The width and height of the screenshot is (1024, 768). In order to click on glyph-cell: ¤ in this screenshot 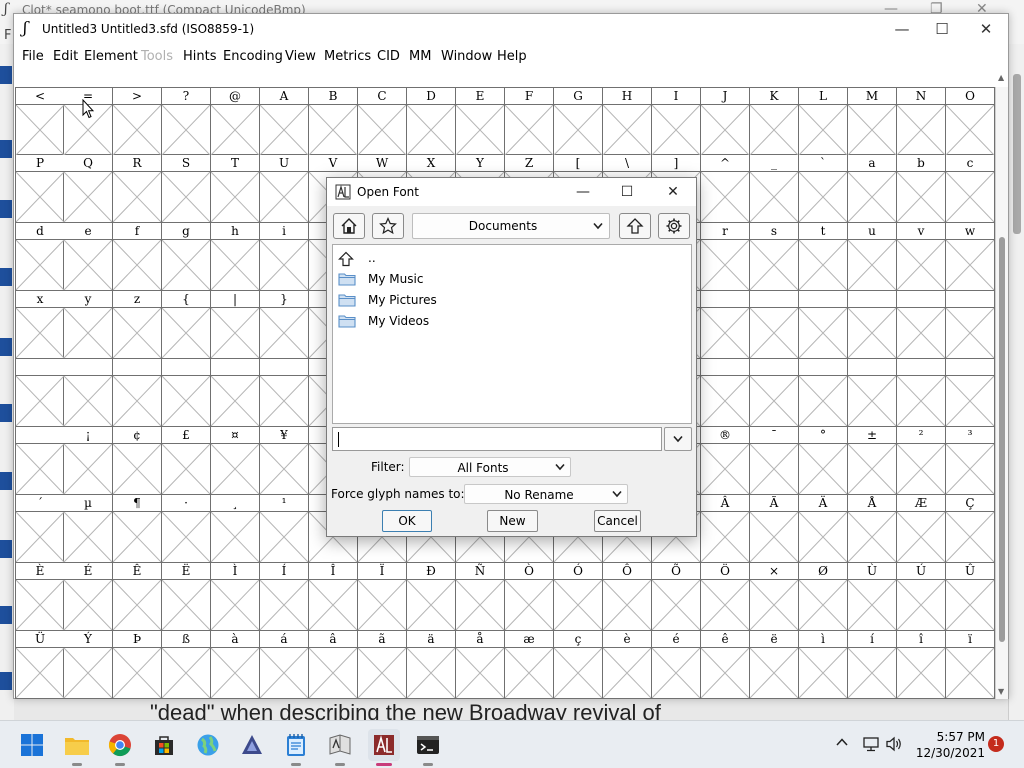, I will do `click(235, 461)`.